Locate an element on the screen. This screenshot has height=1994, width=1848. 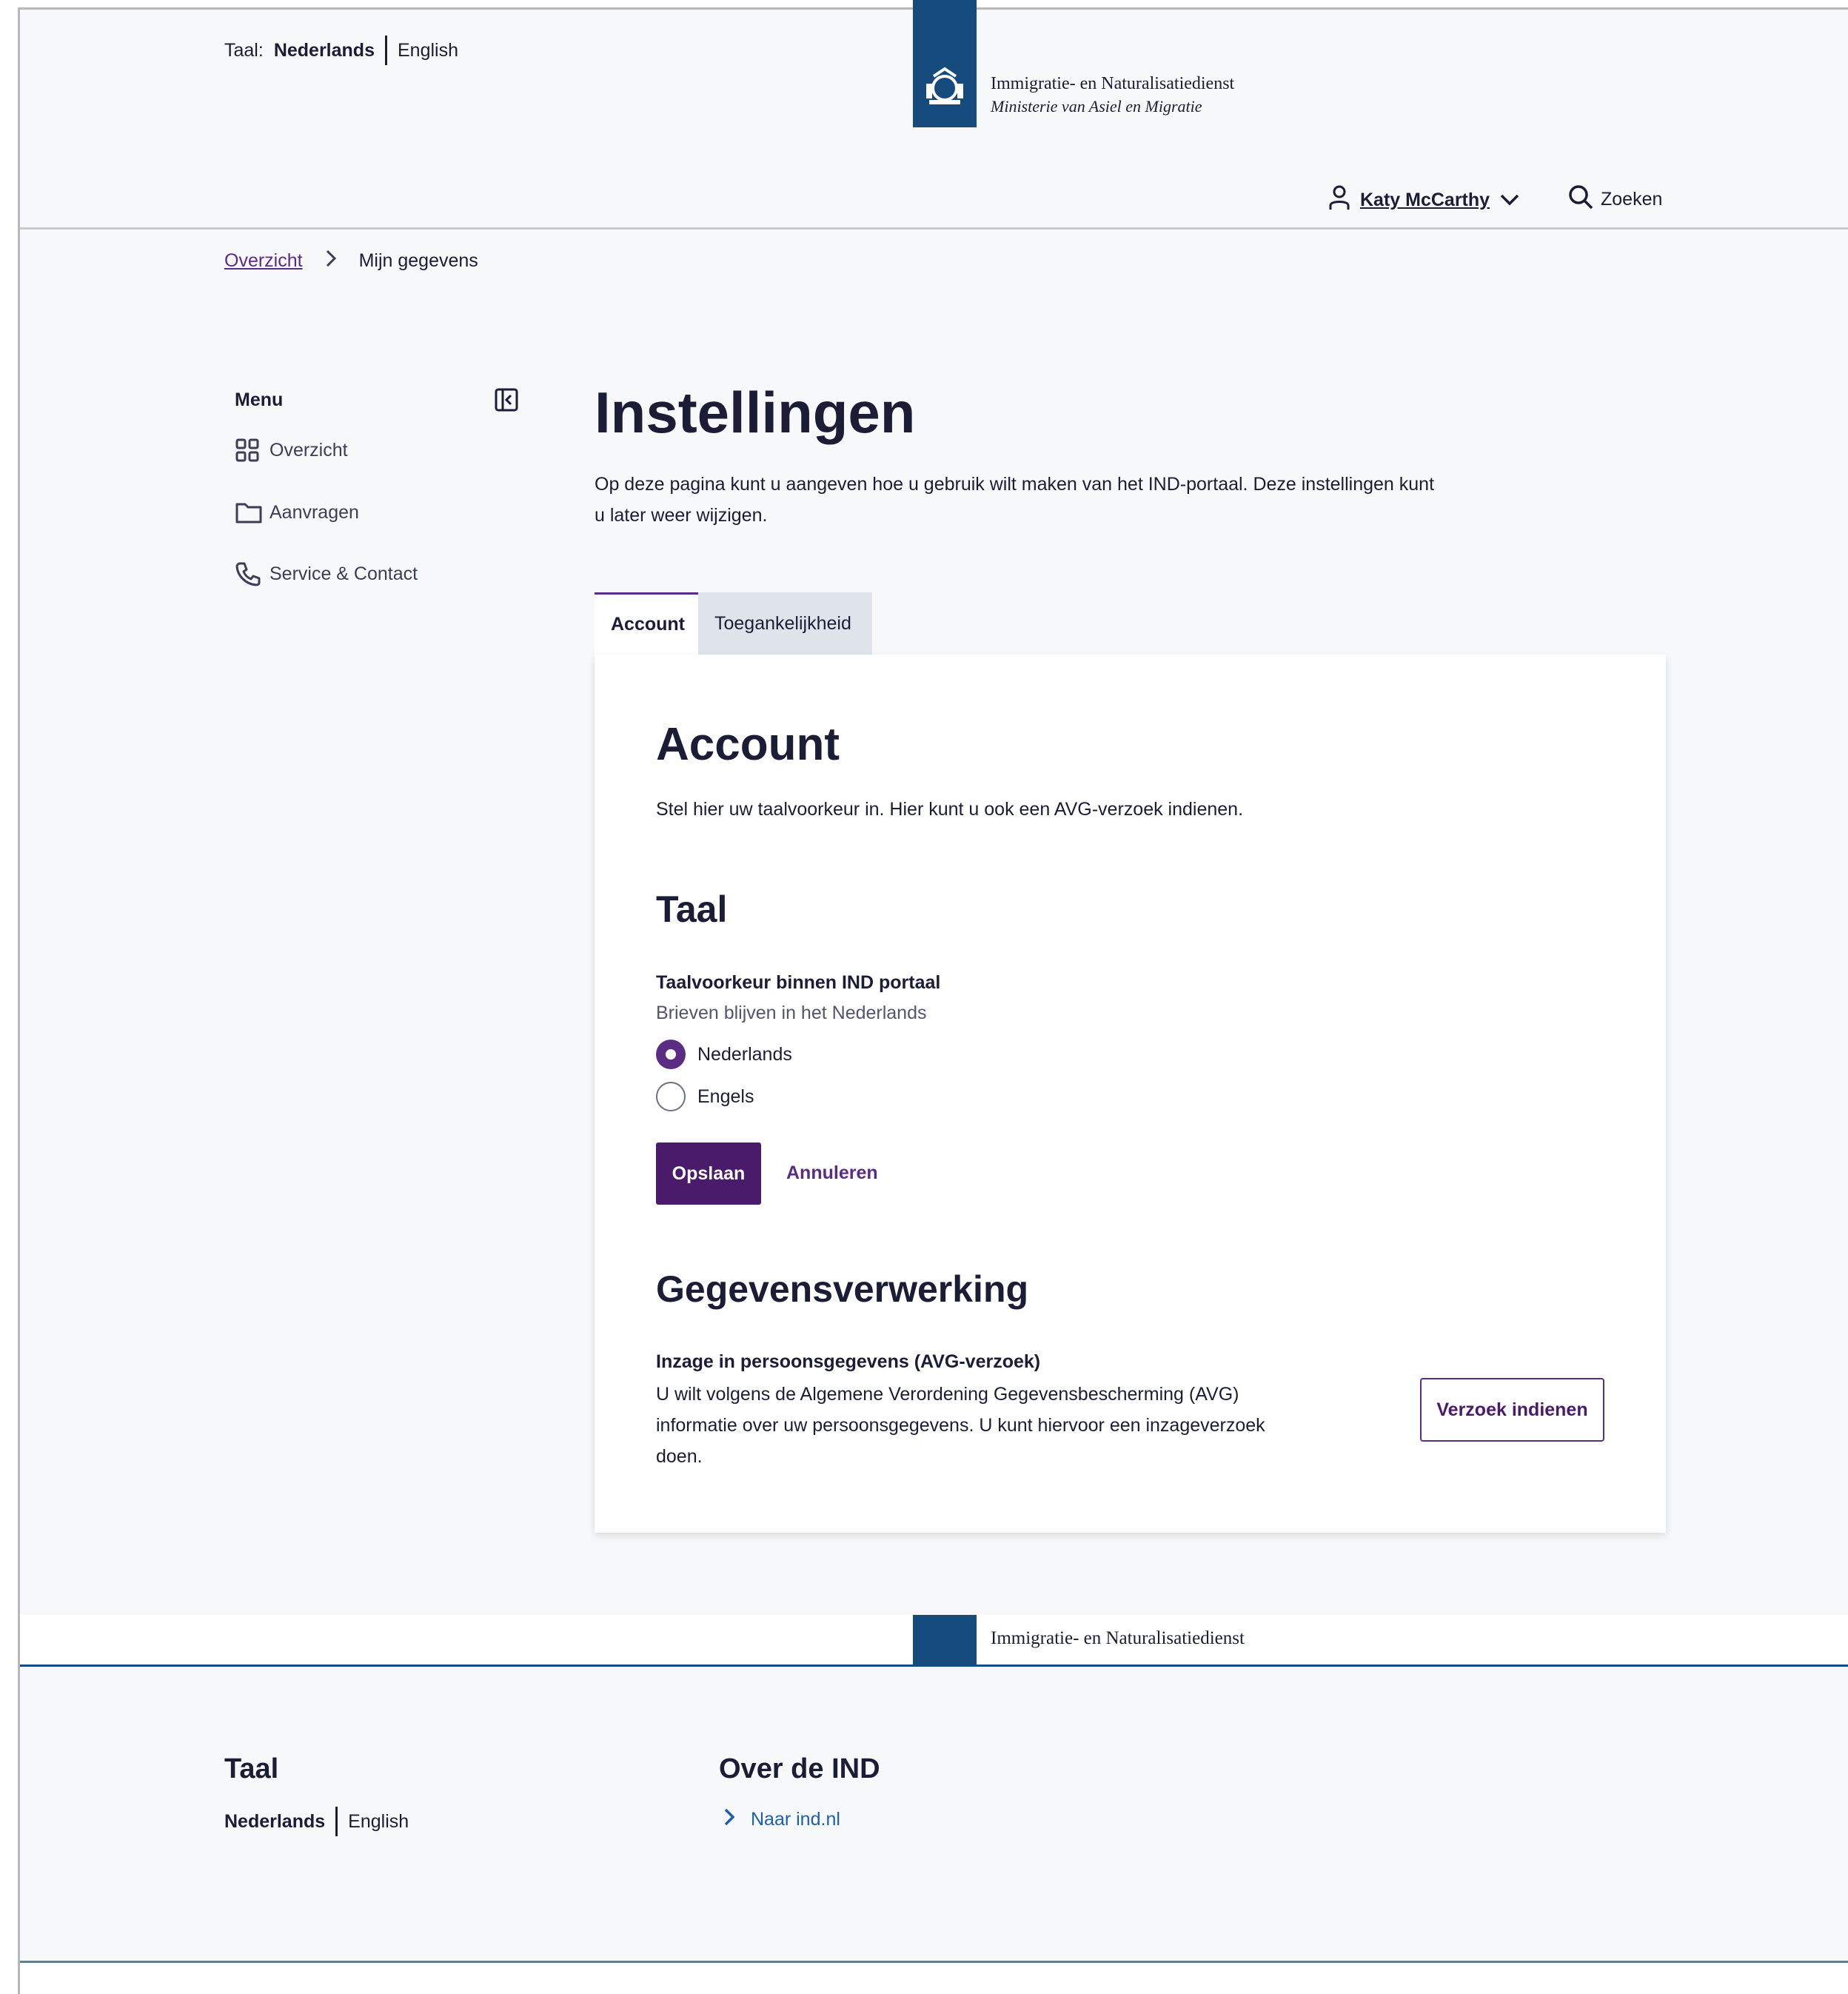
sidebar-item-aanvragen: Aanvragen is located at coordinates (297, 512).